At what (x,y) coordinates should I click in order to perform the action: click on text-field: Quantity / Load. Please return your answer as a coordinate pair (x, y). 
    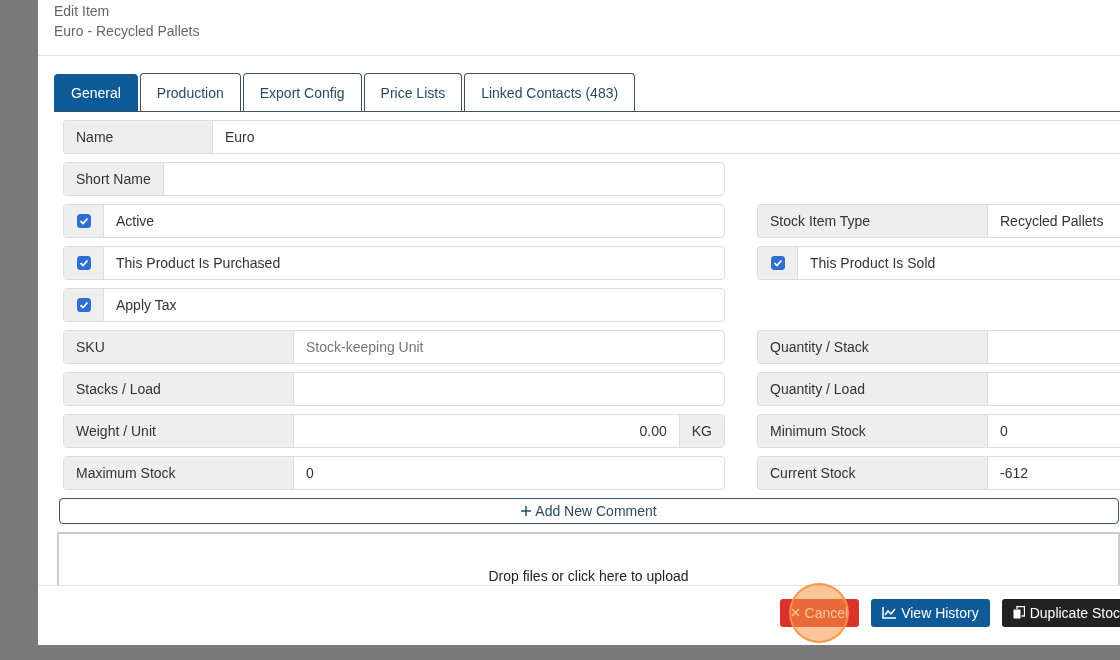
    Looking at the image, I should click on (938, 389).